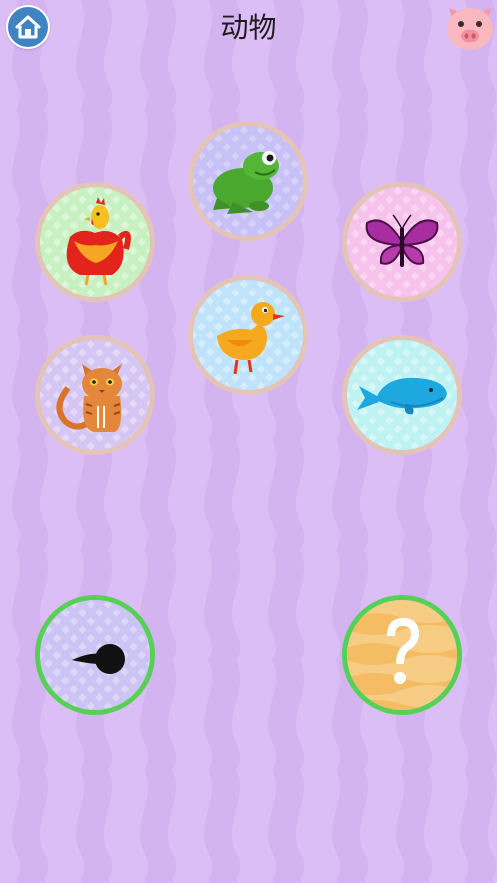 Image resolution: width=497 pixels, height=883 pixels. I want to click on mystery-card, so click(402, 655).